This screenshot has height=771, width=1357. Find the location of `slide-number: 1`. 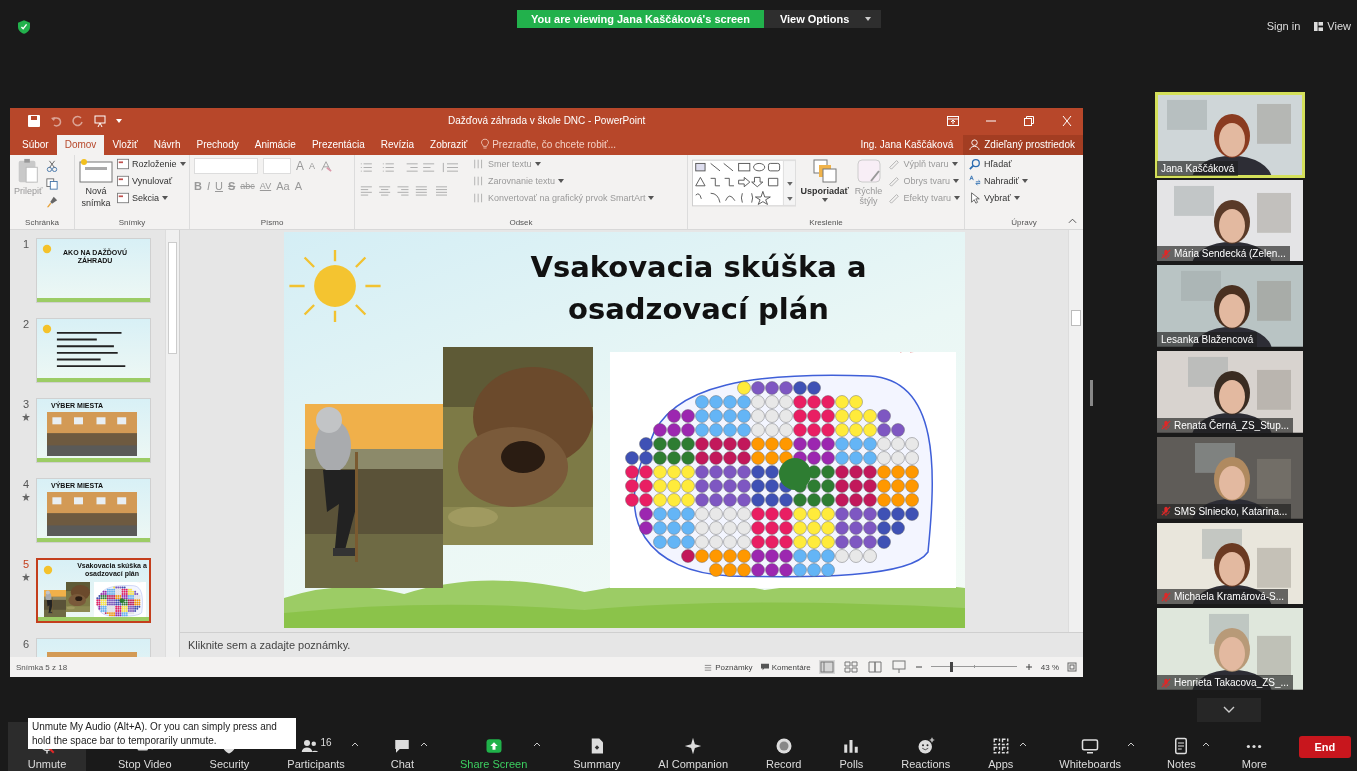

slide-number: 1 is located at coordinates (26, 244).